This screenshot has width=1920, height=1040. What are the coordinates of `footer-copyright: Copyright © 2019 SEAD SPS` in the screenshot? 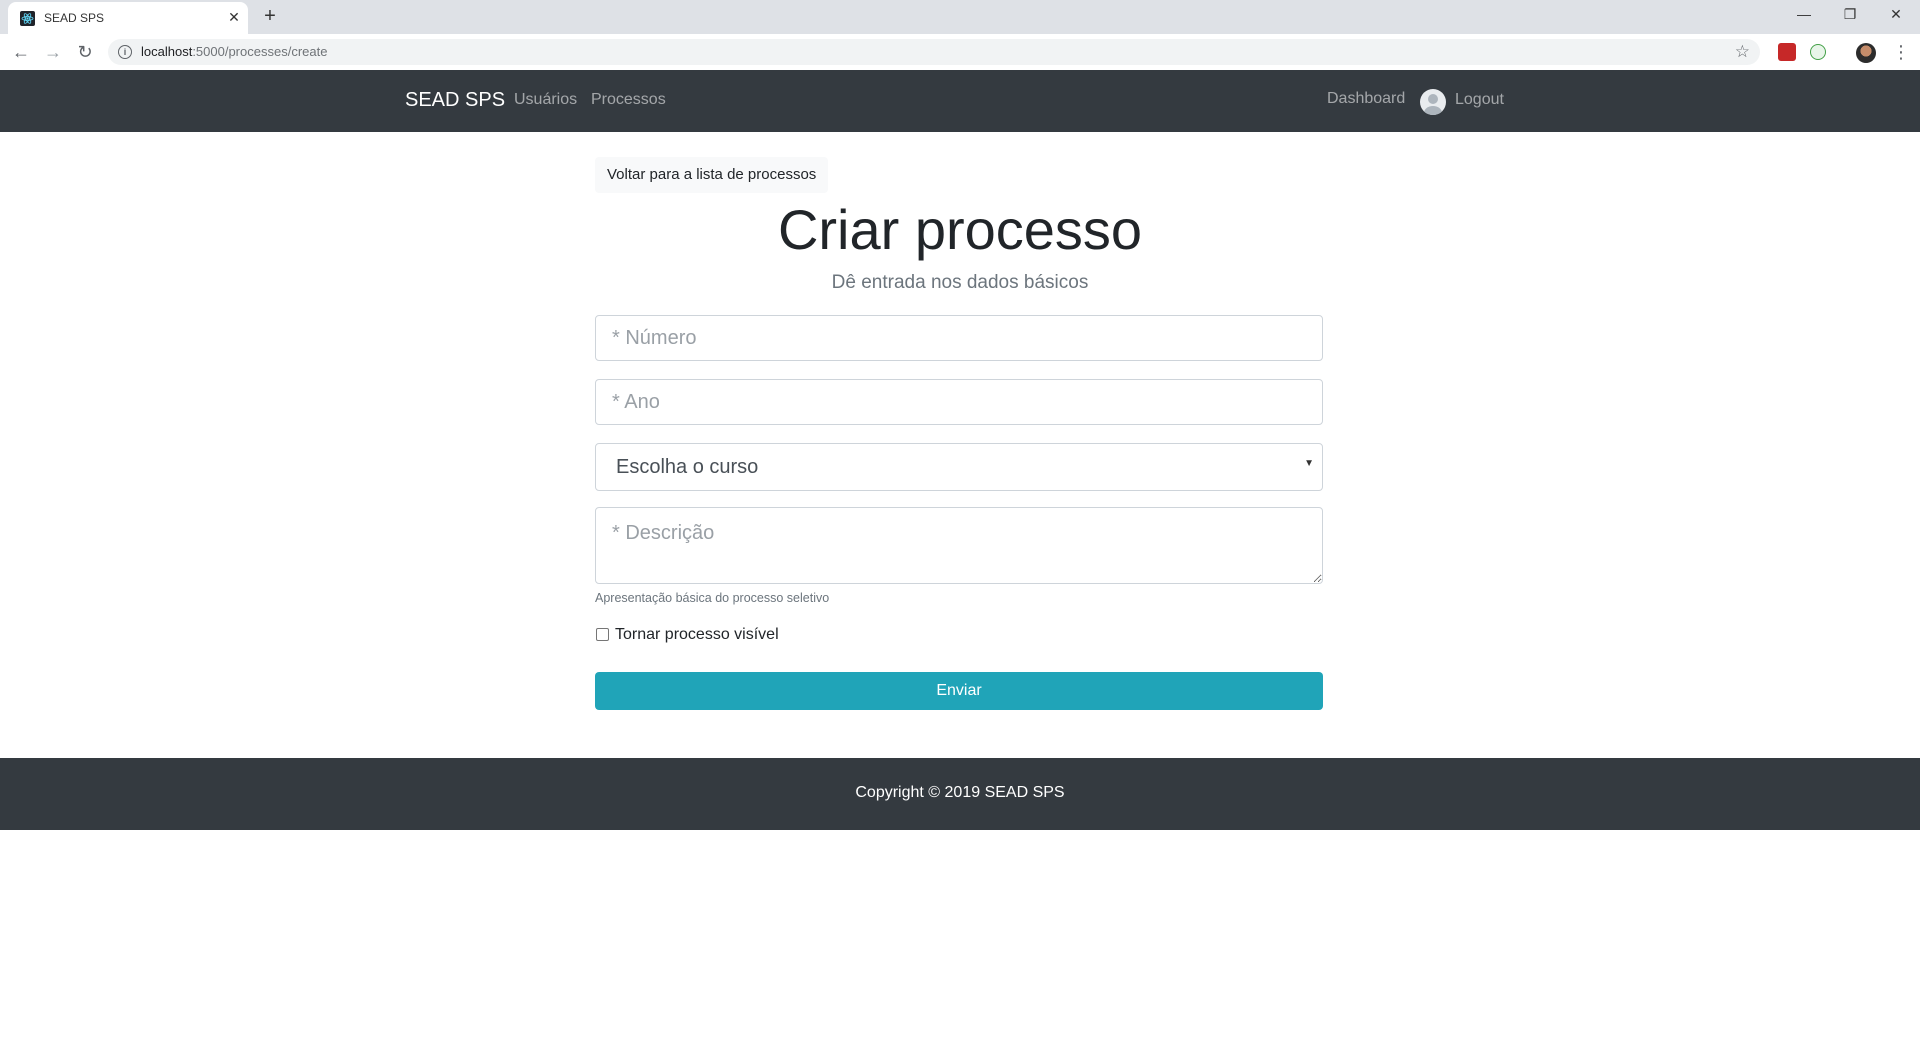 It's located at (960, 792).